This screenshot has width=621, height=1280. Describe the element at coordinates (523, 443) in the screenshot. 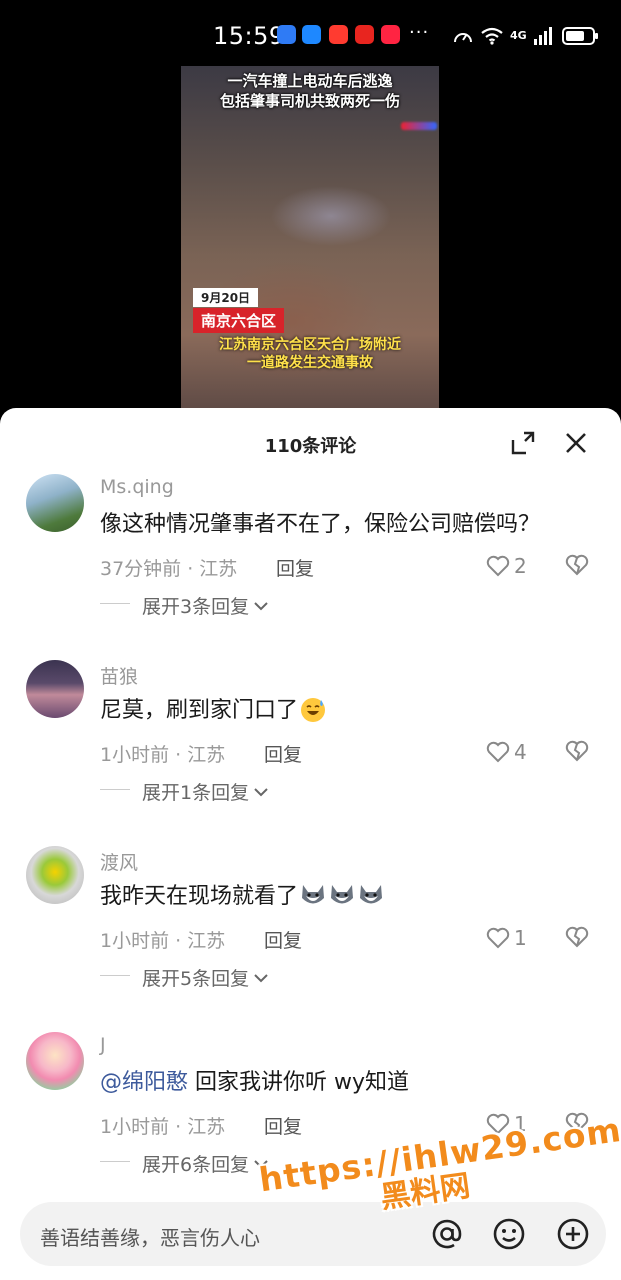

I see `expand-icon` at that location.